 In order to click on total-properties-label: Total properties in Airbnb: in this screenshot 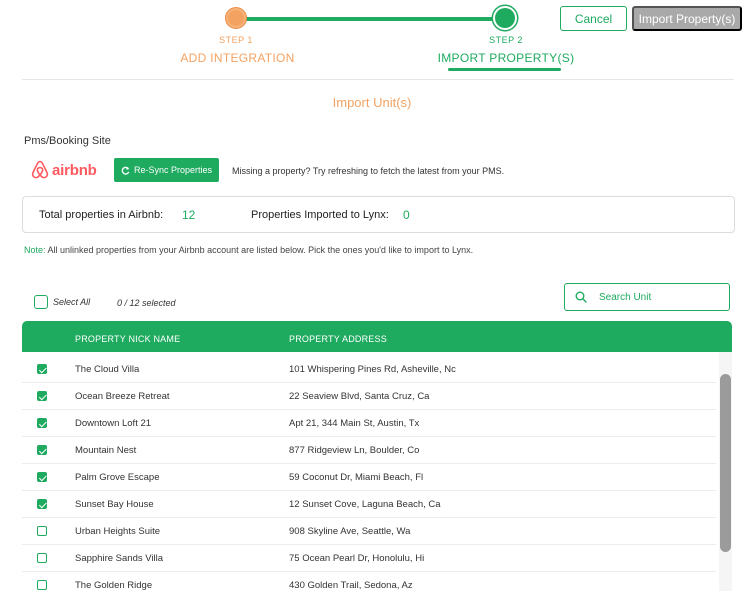, I will do `click(101, 215)`.